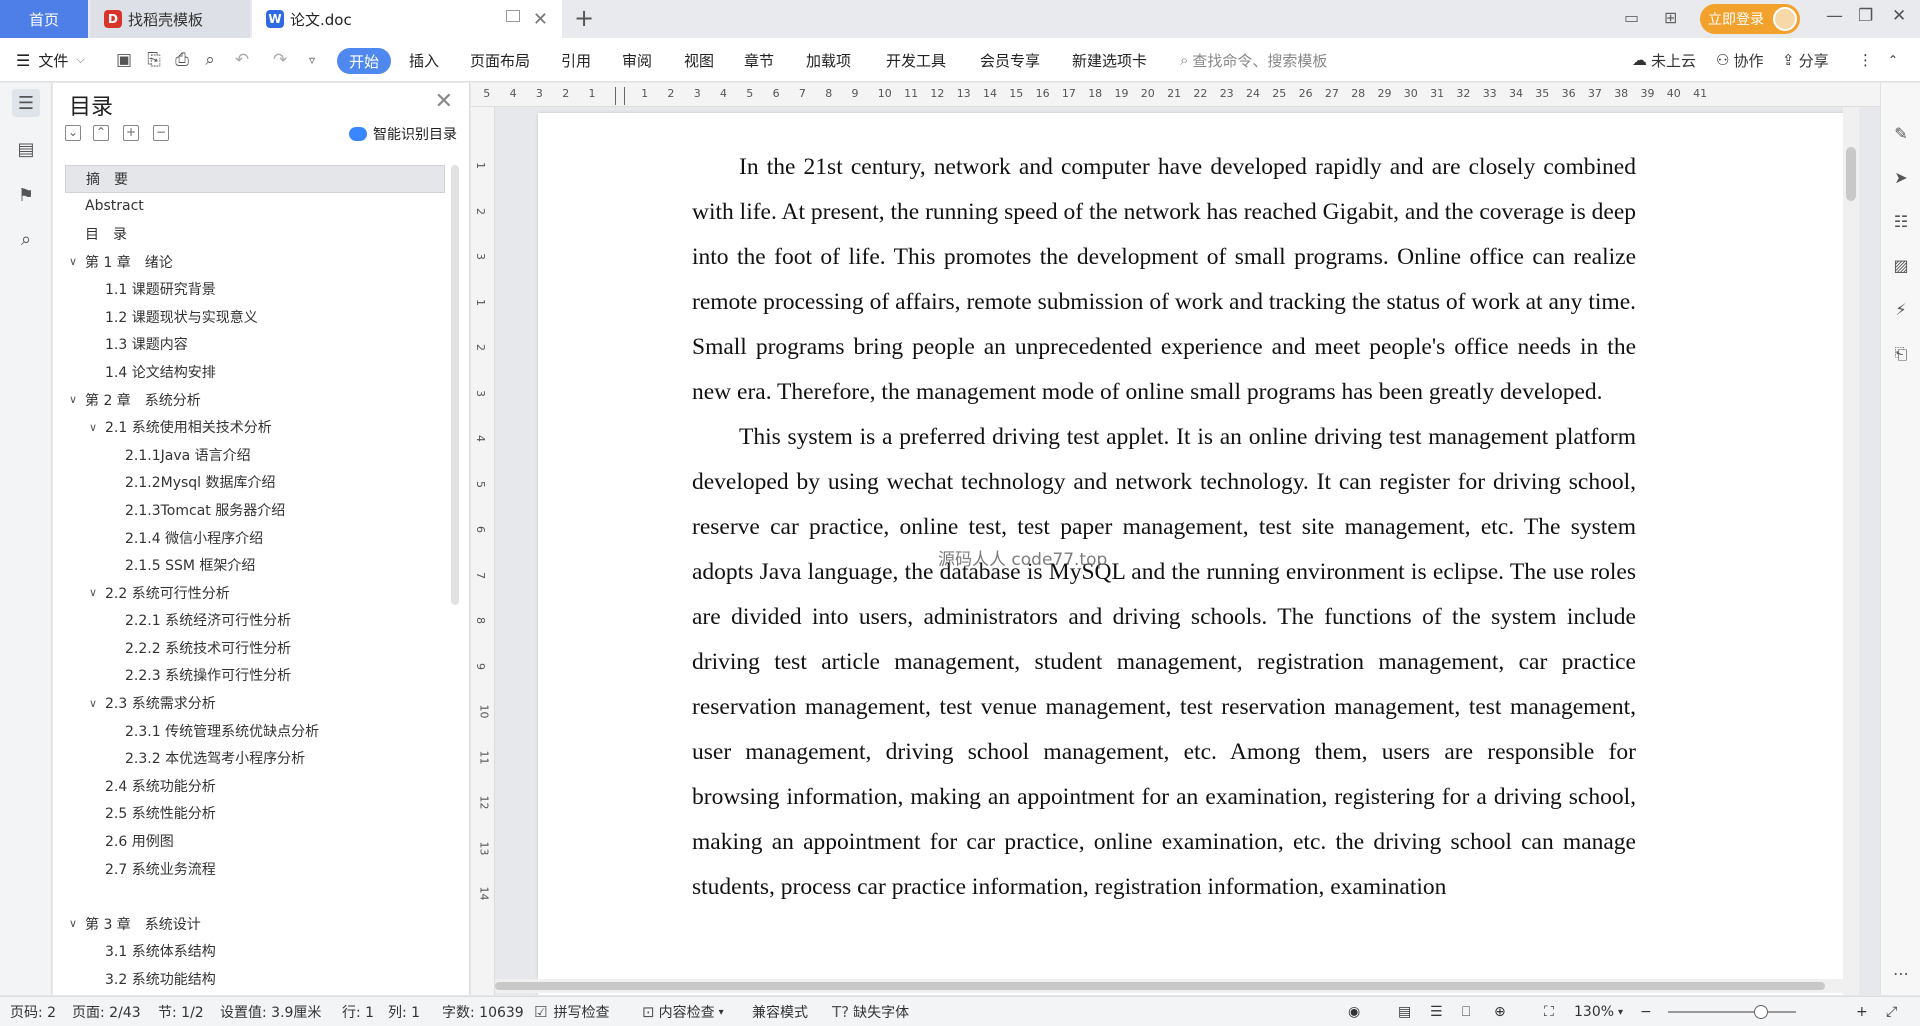  Describe the element at coordinates (1354, 1011) in the screenshot. I see `eye-protect-icon: ◉` at that location.